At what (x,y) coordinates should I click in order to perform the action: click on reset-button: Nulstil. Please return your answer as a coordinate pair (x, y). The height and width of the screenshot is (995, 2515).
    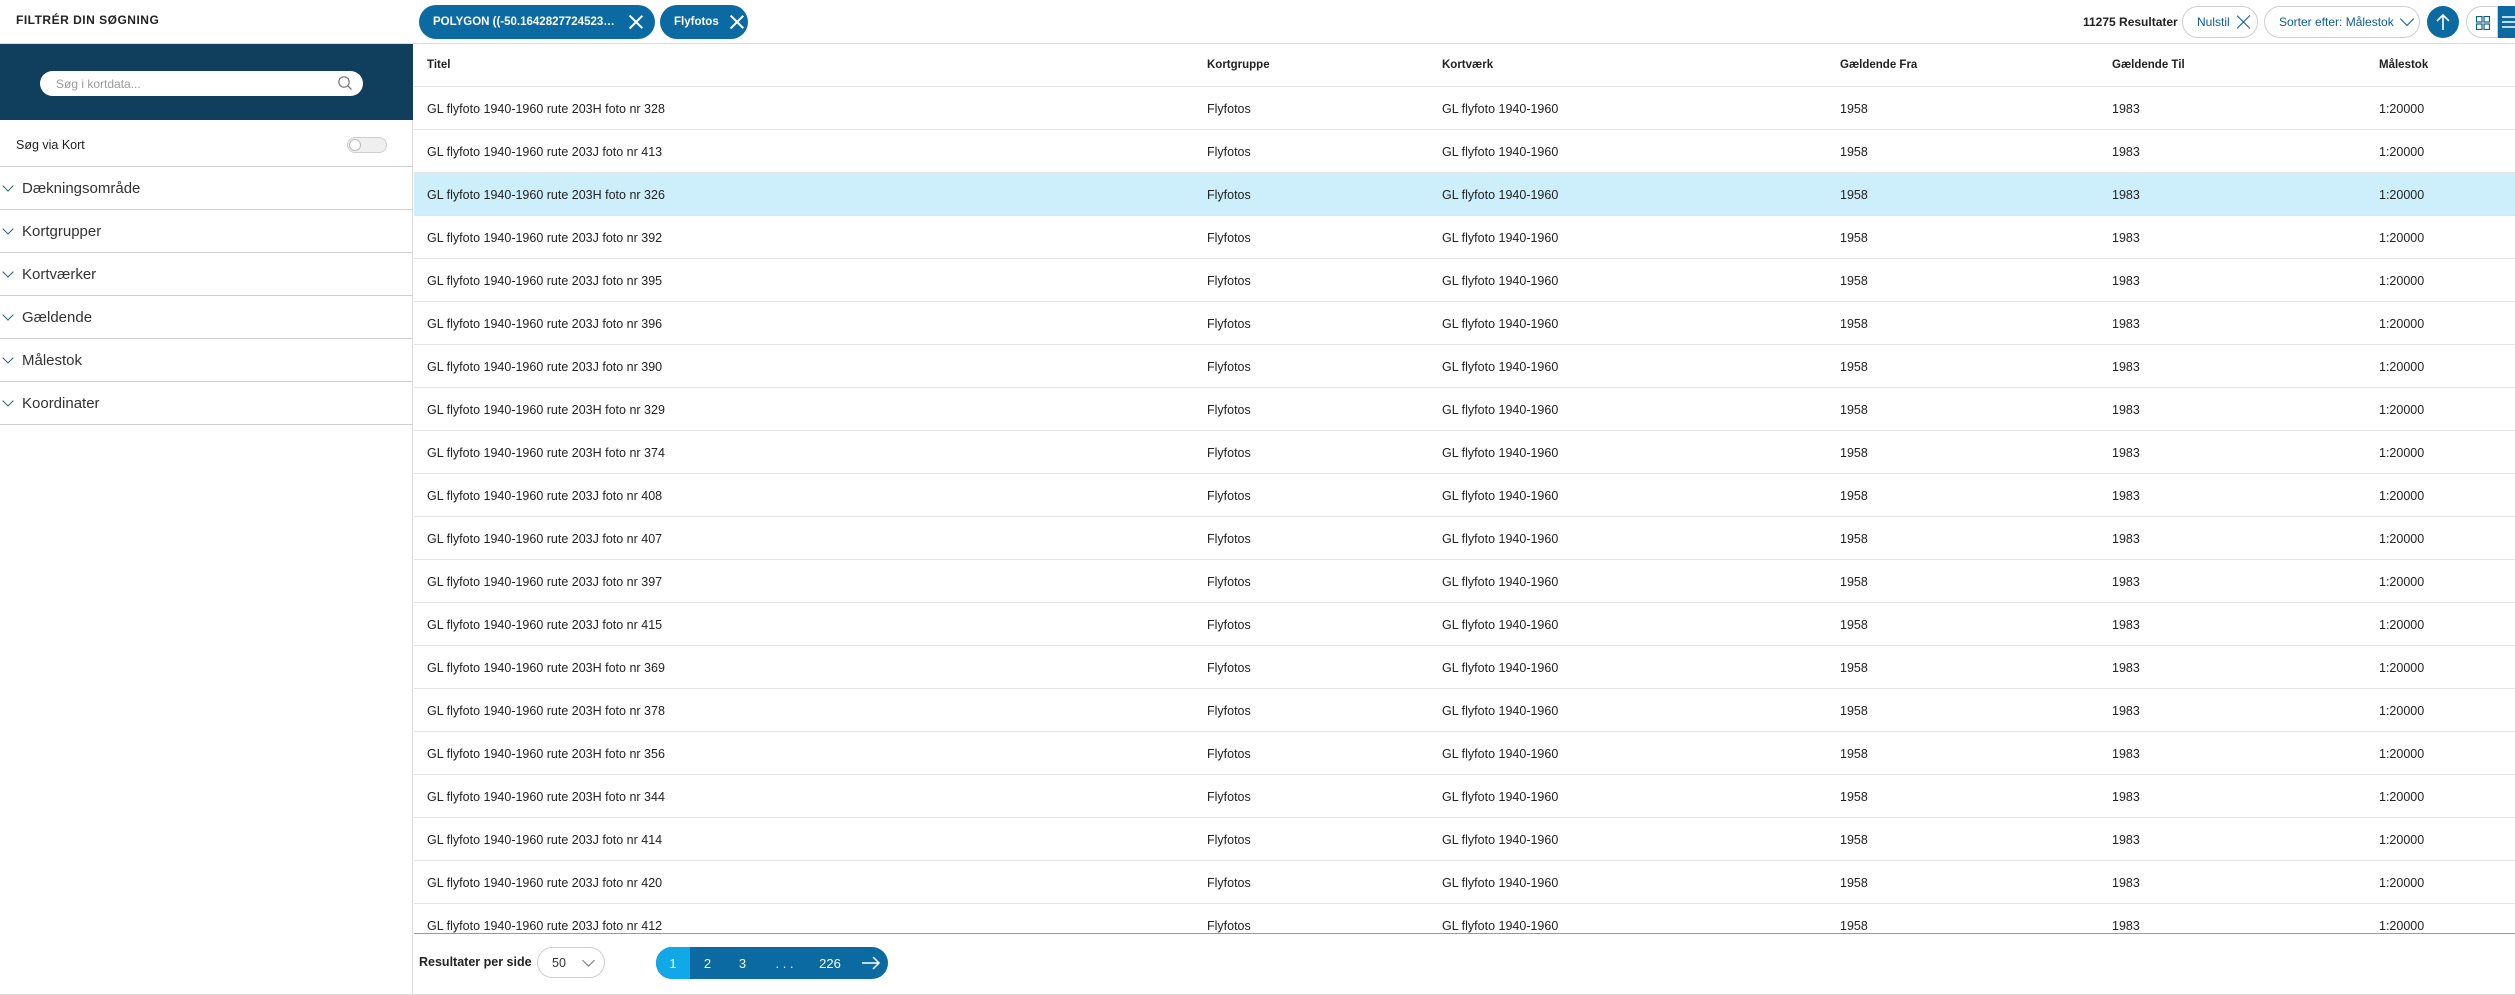
    Looking at the image, I should click on (2220, 22).